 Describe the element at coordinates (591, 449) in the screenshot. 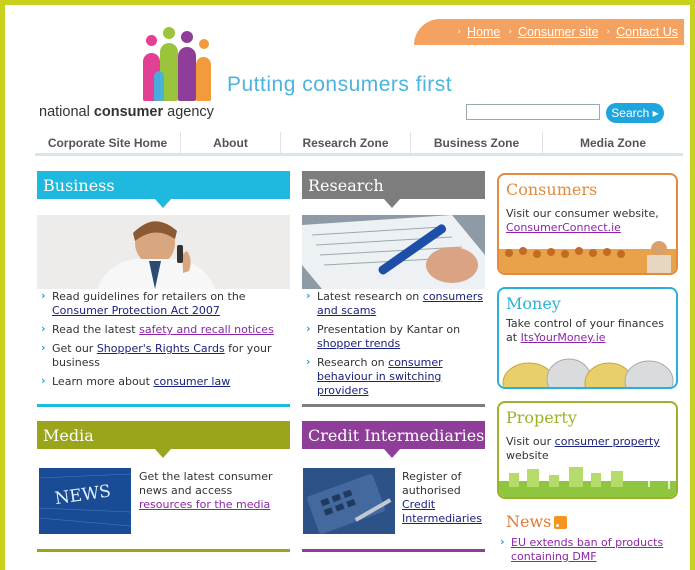

I see `property-body: Visit our consumer property website` at that location.